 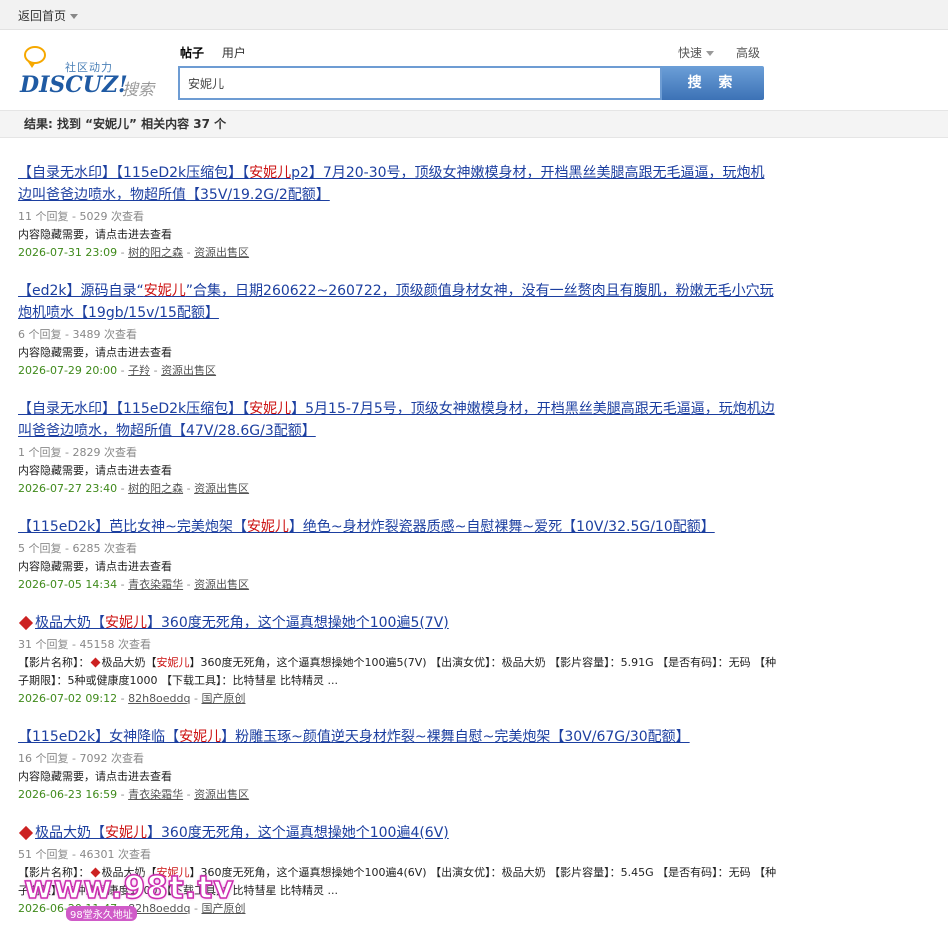 I want to click on result-date: 2026-07-27 23:40, so click(x=68, y=488).